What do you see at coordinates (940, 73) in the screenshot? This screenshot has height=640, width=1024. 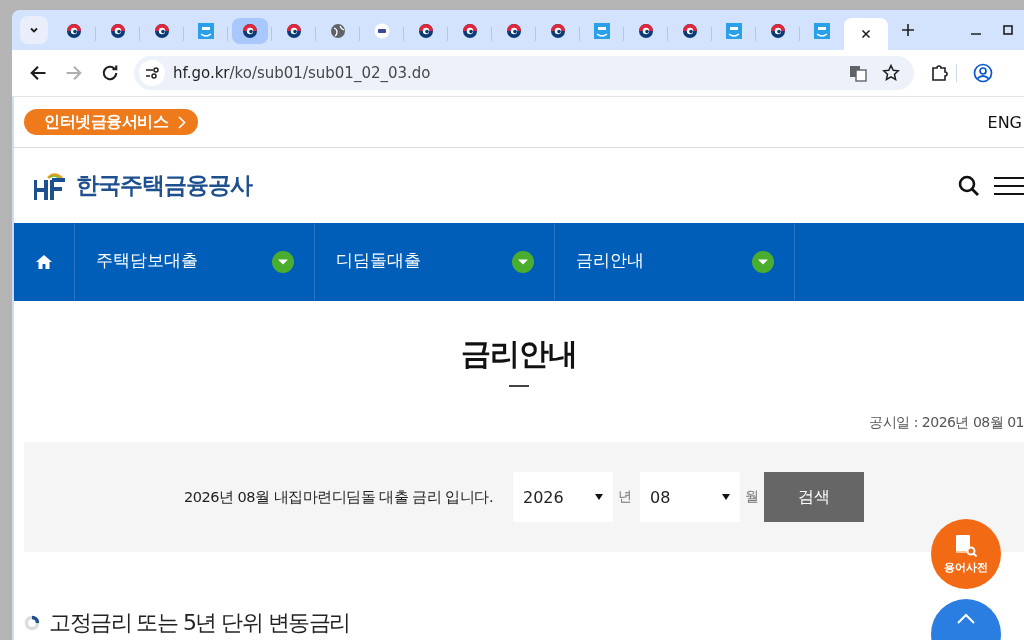 I see `extensions-icon` at bounding box center [940, 73].